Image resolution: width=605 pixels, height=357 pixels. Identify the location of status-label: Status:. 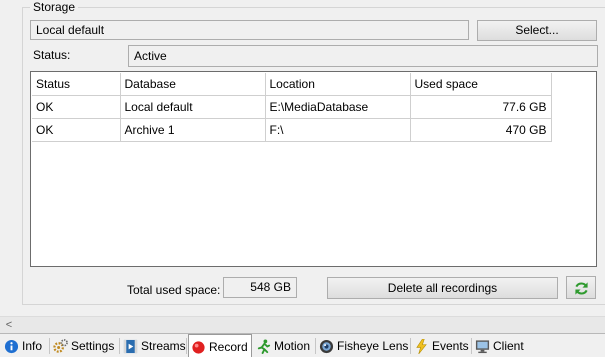
(52, 55).